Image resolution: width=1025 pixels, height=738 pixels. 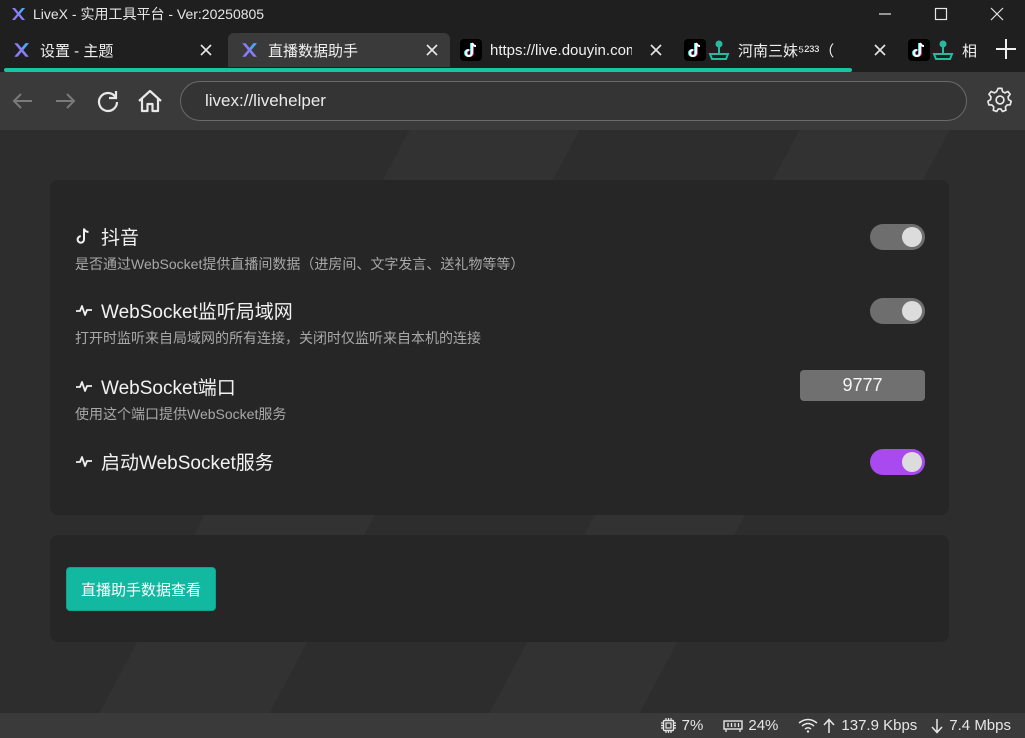 What do you see at coordinates (897, 462) in the screenshot?
I see `websocket-service-toggle` at bounding box center [897, 462].